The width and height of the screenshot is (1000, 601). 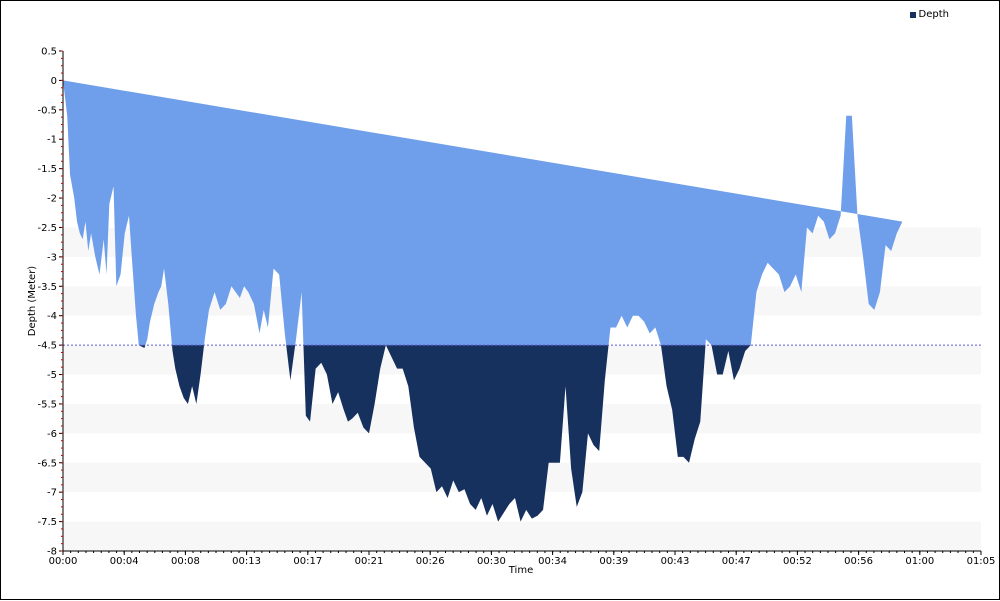 What do you see at coordinates (47, 287) in the screenshot?
I see `y-tick-label: -3.5` at bounding box center [47, 287].